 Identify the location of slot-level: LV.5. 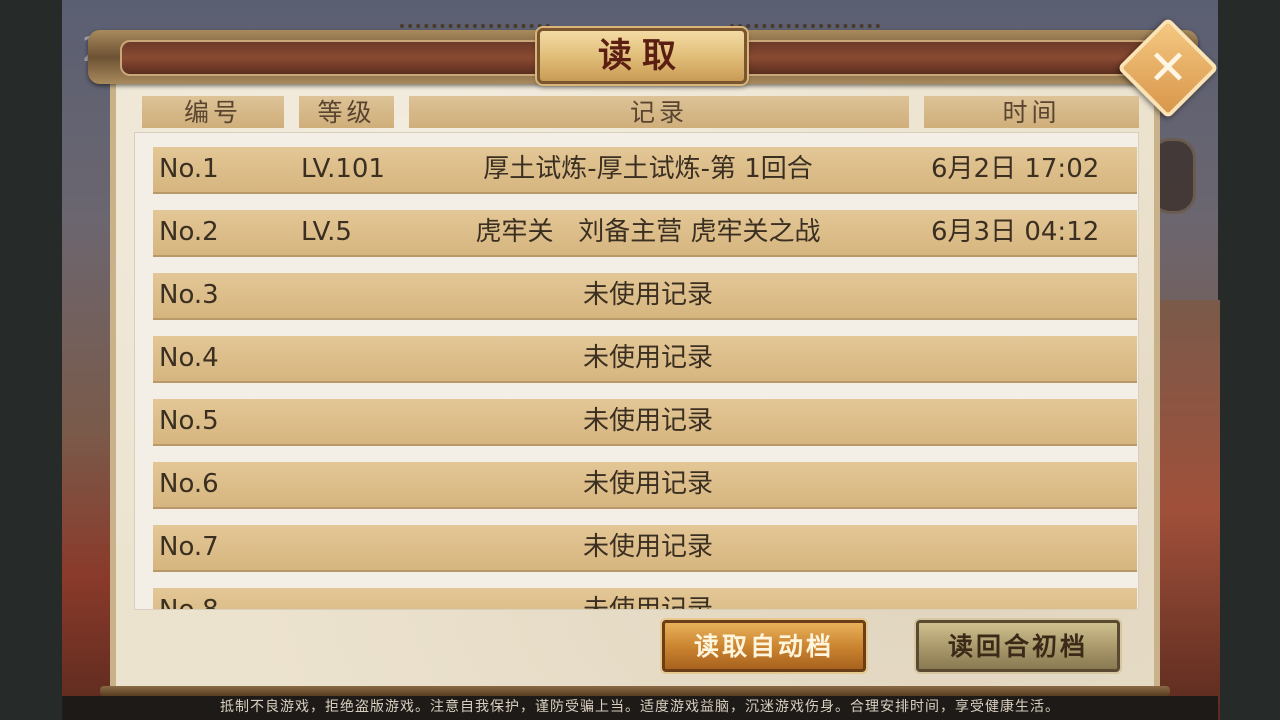
(326, 232).